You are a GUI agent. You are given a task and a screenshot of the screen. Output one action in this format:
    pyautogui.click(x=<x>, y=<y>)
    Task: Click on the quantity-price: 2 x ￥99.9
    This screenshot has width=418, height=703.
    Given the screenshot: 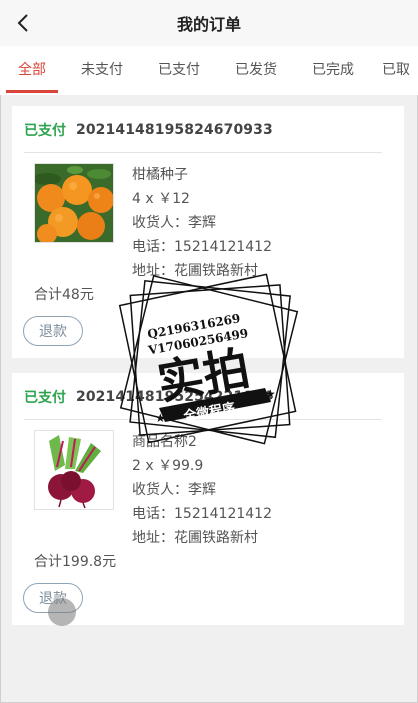 What is the action you would take?
    pyautogui.click(x=168, y=466)
    